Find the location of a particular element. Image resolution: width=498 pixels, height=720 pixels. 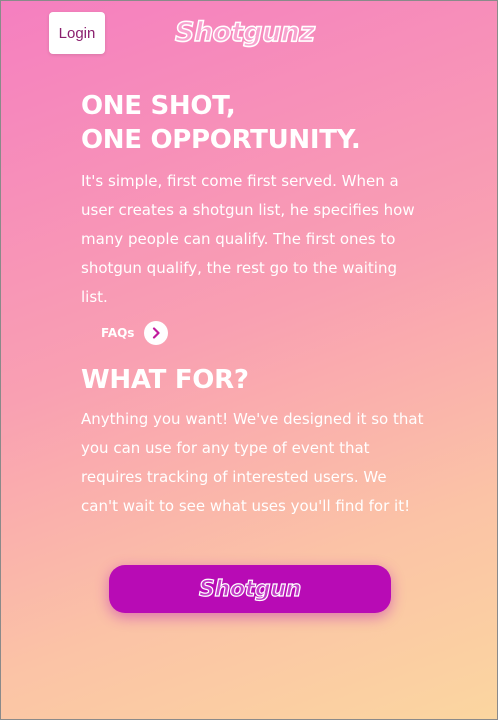

hero-title-line-1: ONE SHOT, is located at coordinates (158, 106).